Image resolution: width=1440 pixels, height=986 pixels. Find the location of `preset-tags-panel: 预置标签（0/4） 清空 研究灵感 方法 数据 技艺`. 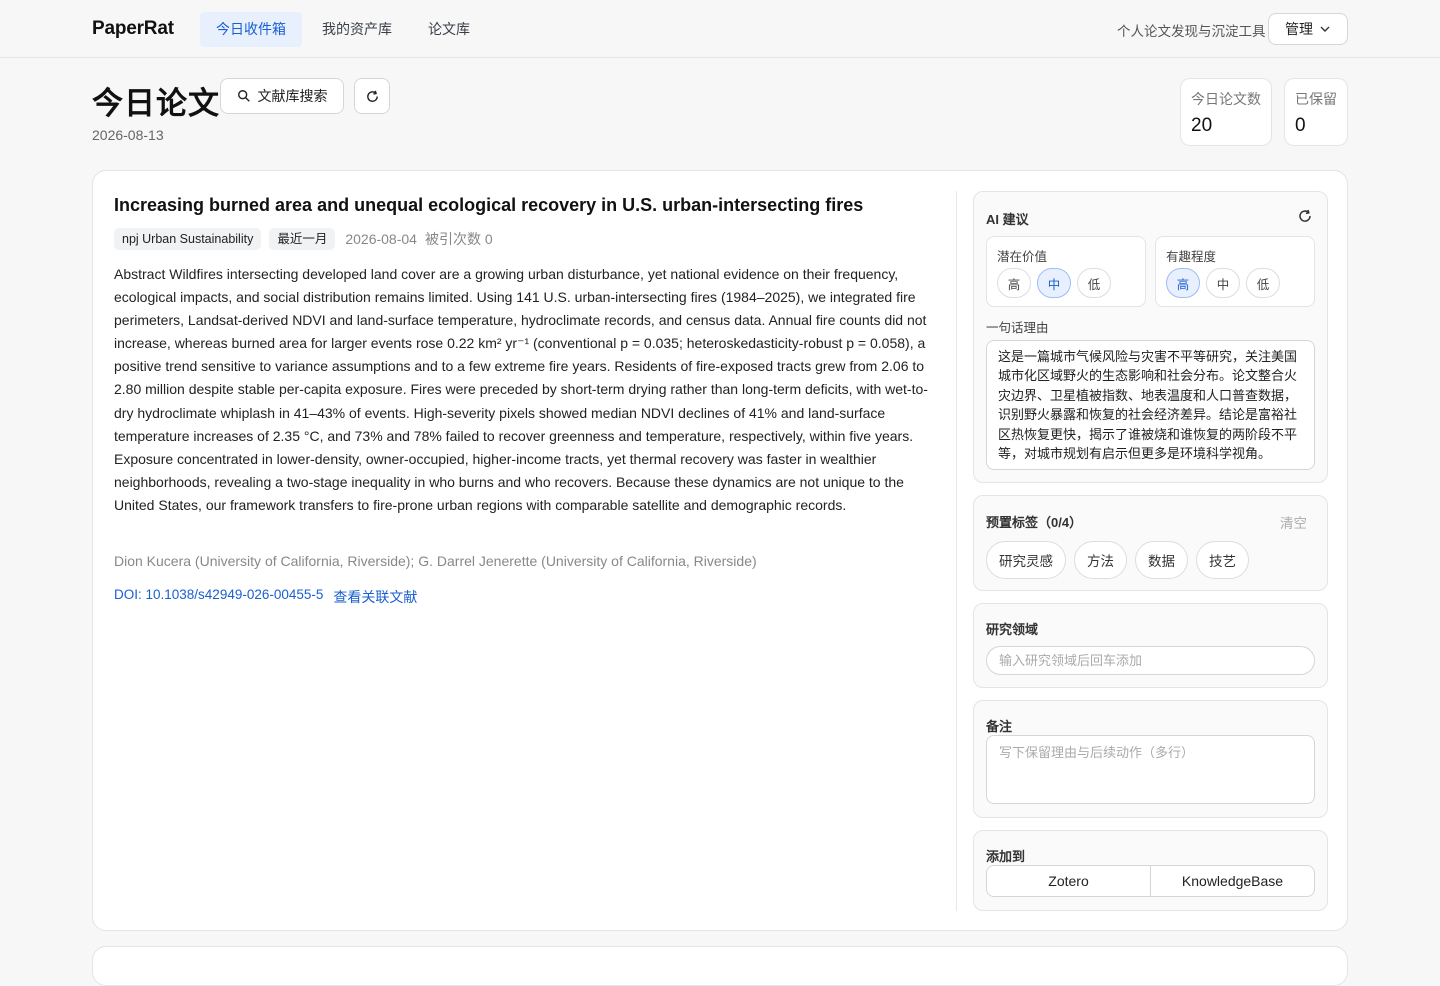

preset-tags-panel: 预置标签（0/4） 清空 研究灵感 方法 数据 技艺 is located at coordinates (1150, 543).